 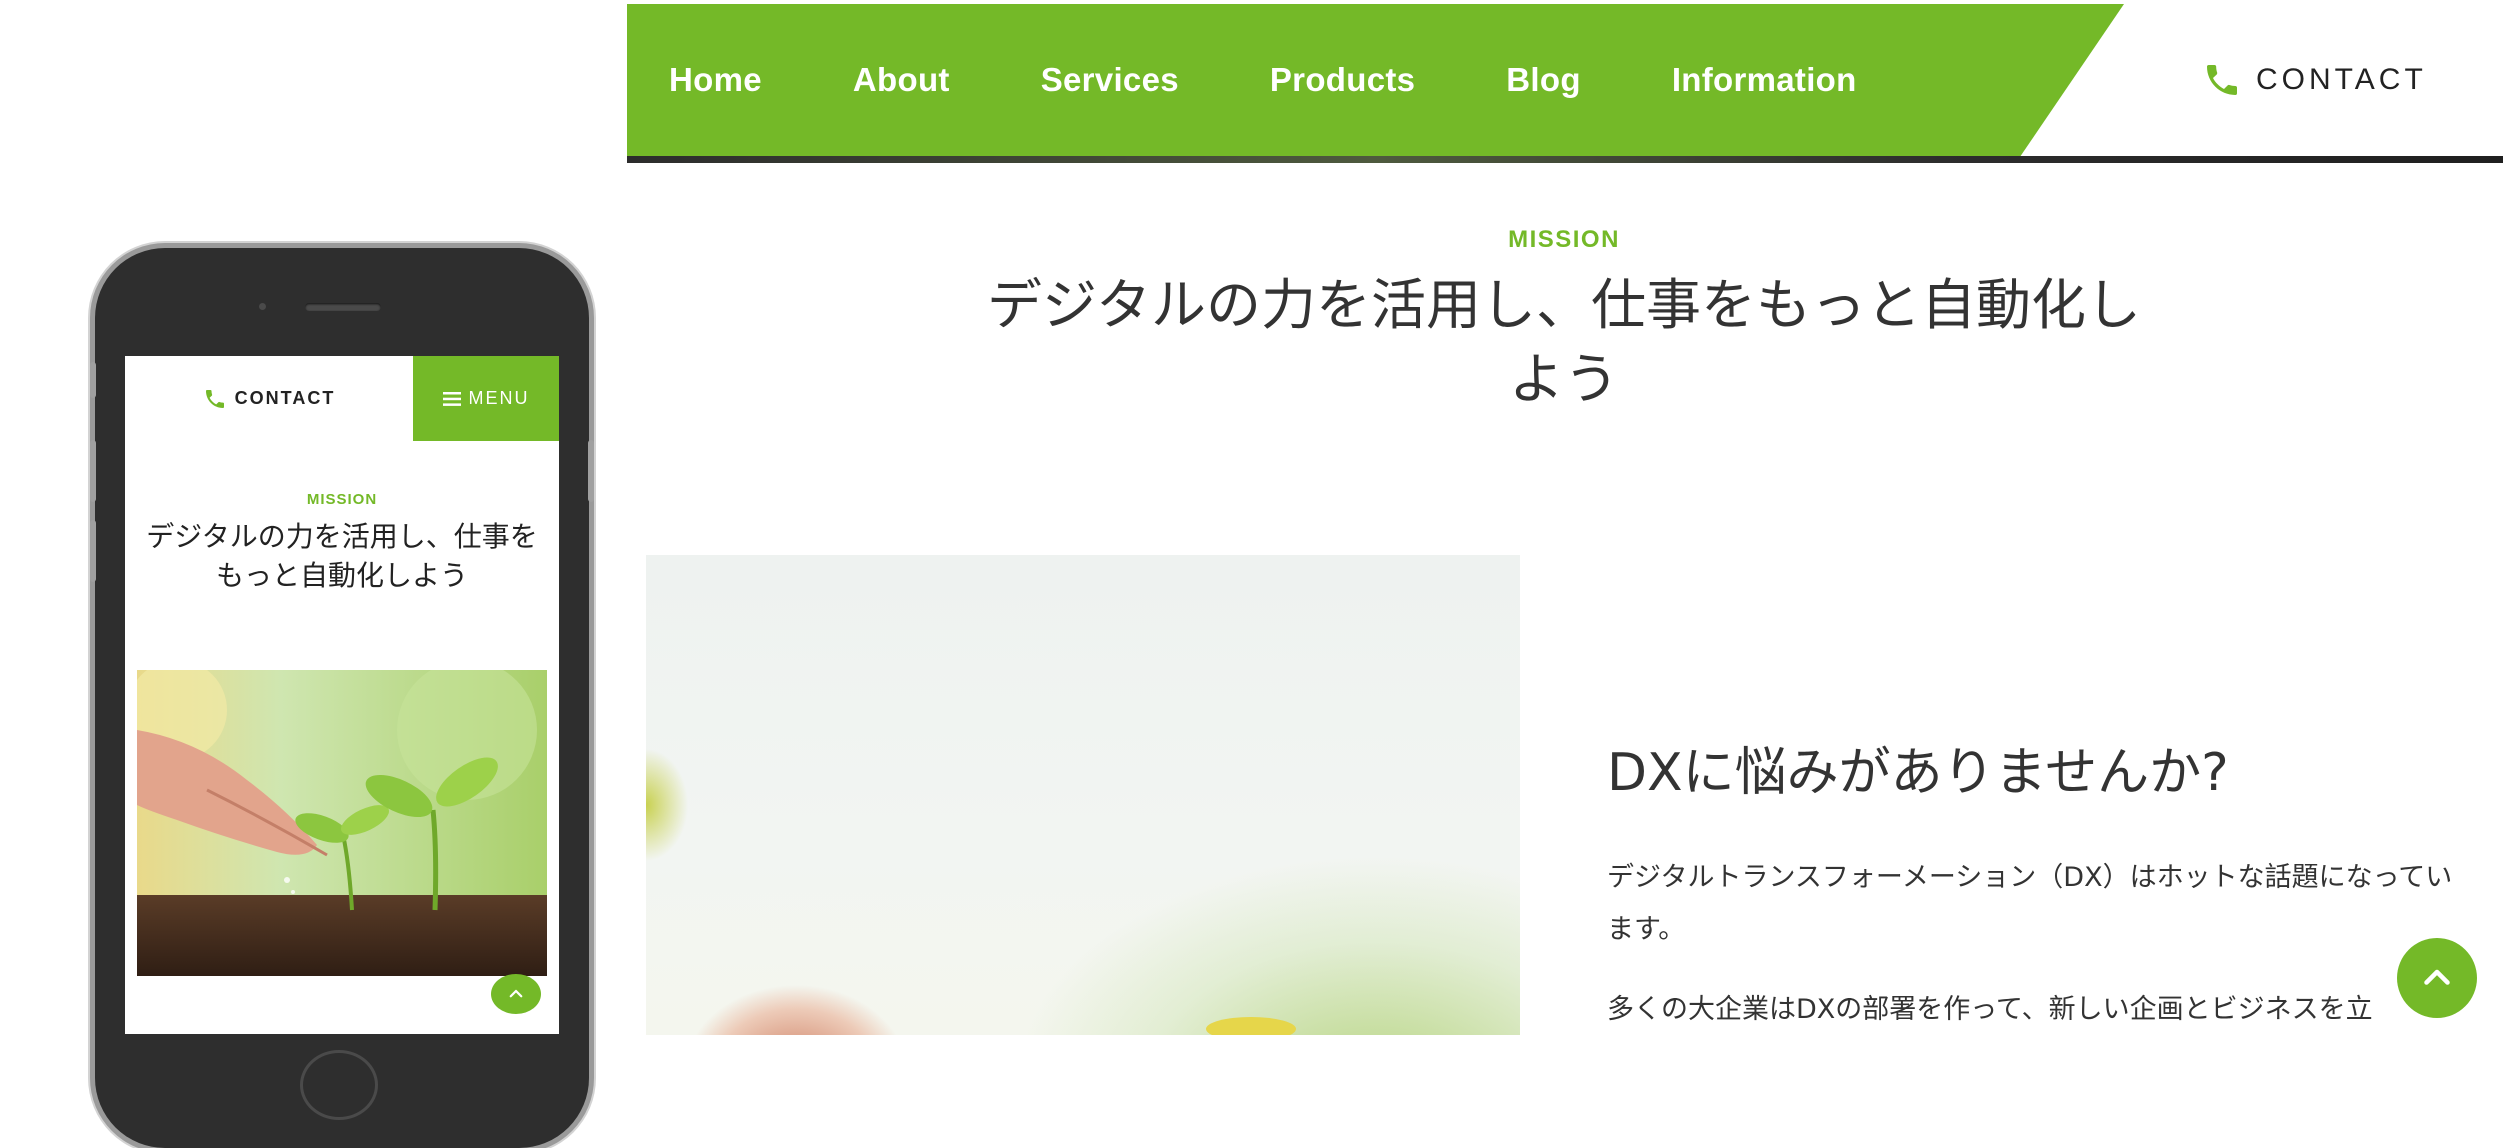 What do you see at coordinates (93, 380) in the screenshot?
I see `phone-side-button` at bounding box center [93, 380].